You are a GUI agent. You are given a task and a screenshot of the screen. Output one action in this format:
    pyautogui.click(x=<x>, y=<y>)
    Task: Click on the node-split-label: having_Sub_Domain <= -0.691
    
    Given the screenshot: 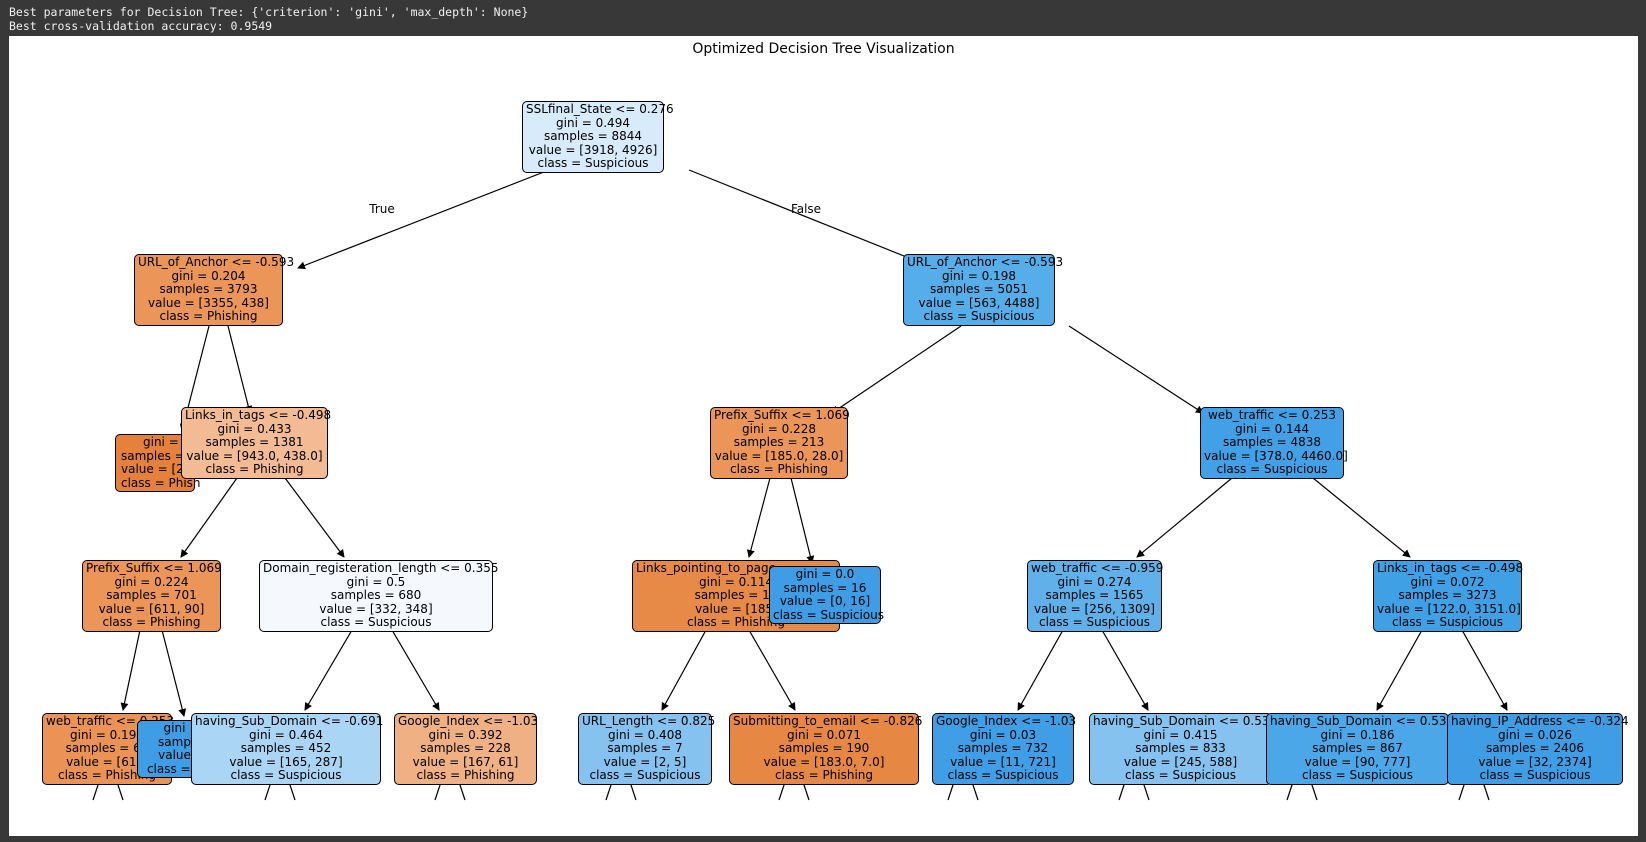 What is the action you would take?
    pyautogui.click(x=289, y=721)
    